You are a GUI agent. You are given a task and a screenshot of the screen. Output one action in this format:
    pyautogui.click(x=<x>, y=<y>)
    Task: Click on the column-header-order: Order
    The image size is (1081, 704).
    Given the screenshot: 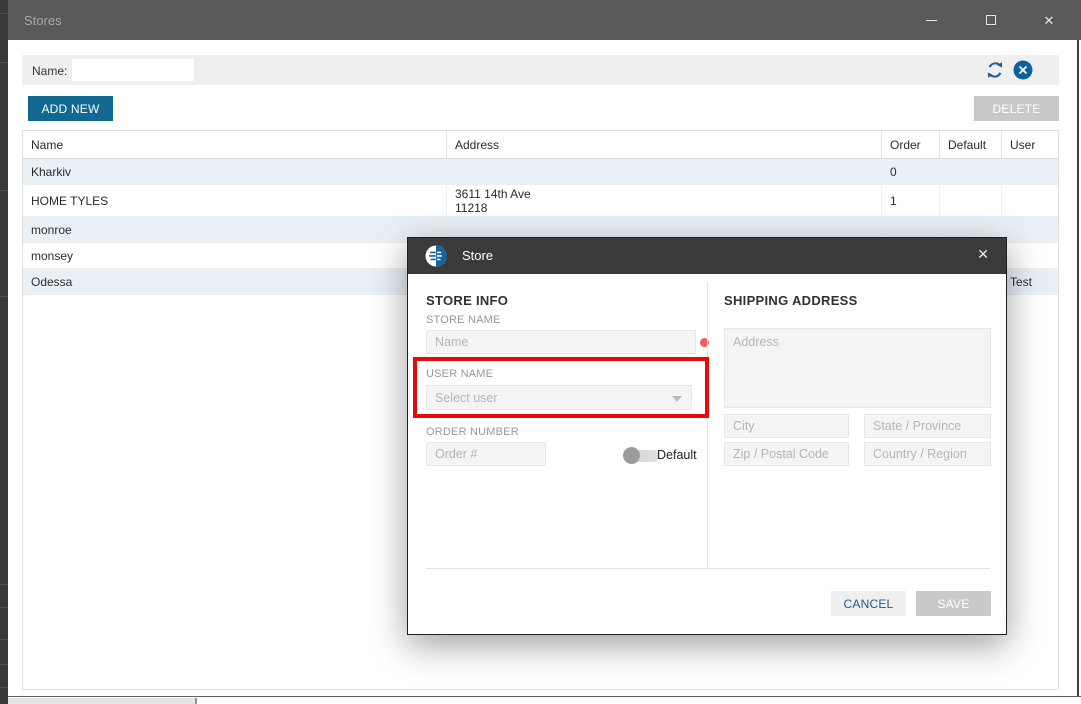 What is the action you would take?
    pyautogui.click(x=911, y=144)
    